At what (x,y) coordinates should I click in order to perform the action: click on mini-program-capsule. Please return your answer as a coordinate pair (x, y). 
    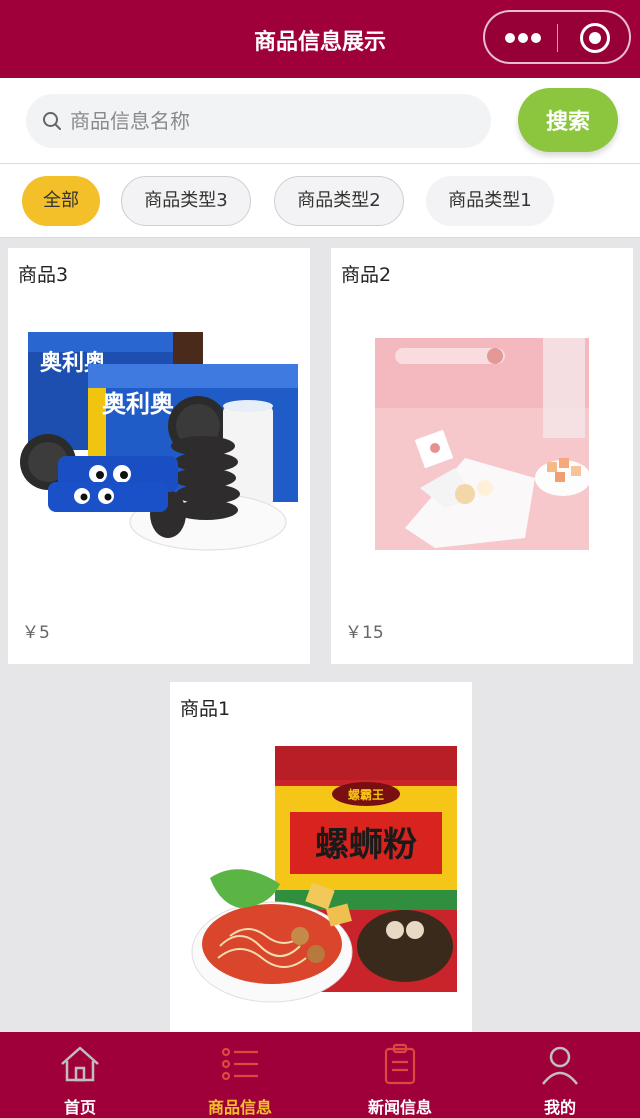
    Looking at the image, I should click on (557, 37).